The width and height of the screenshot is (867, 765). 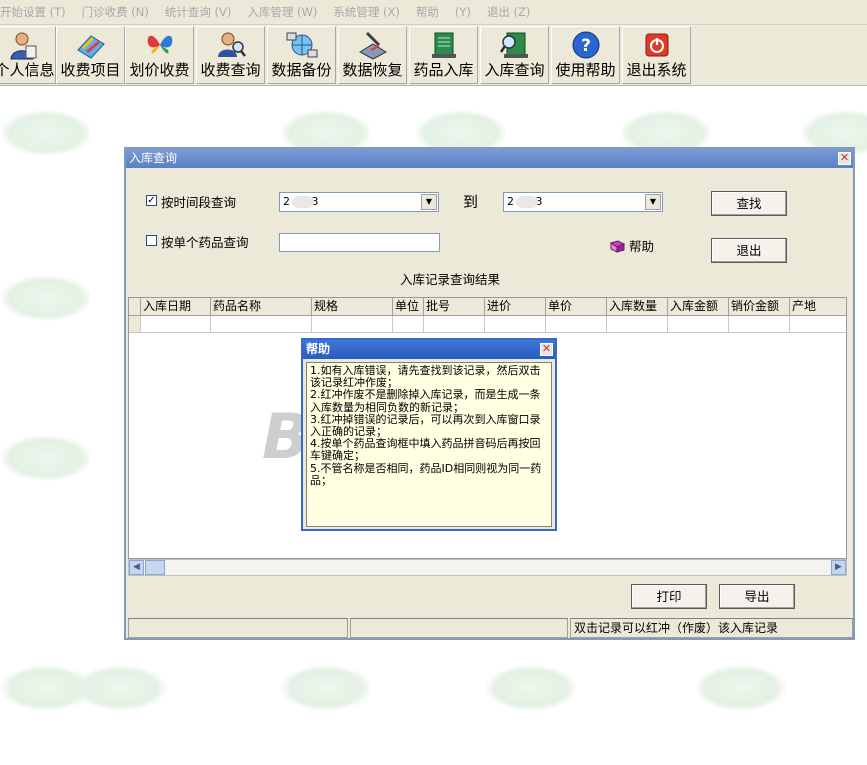 What do you see at coordinates (359, 202) in the screenshot?
I see `date-from-select: 2 8-23 ▼` at bounding box center [359, 202].